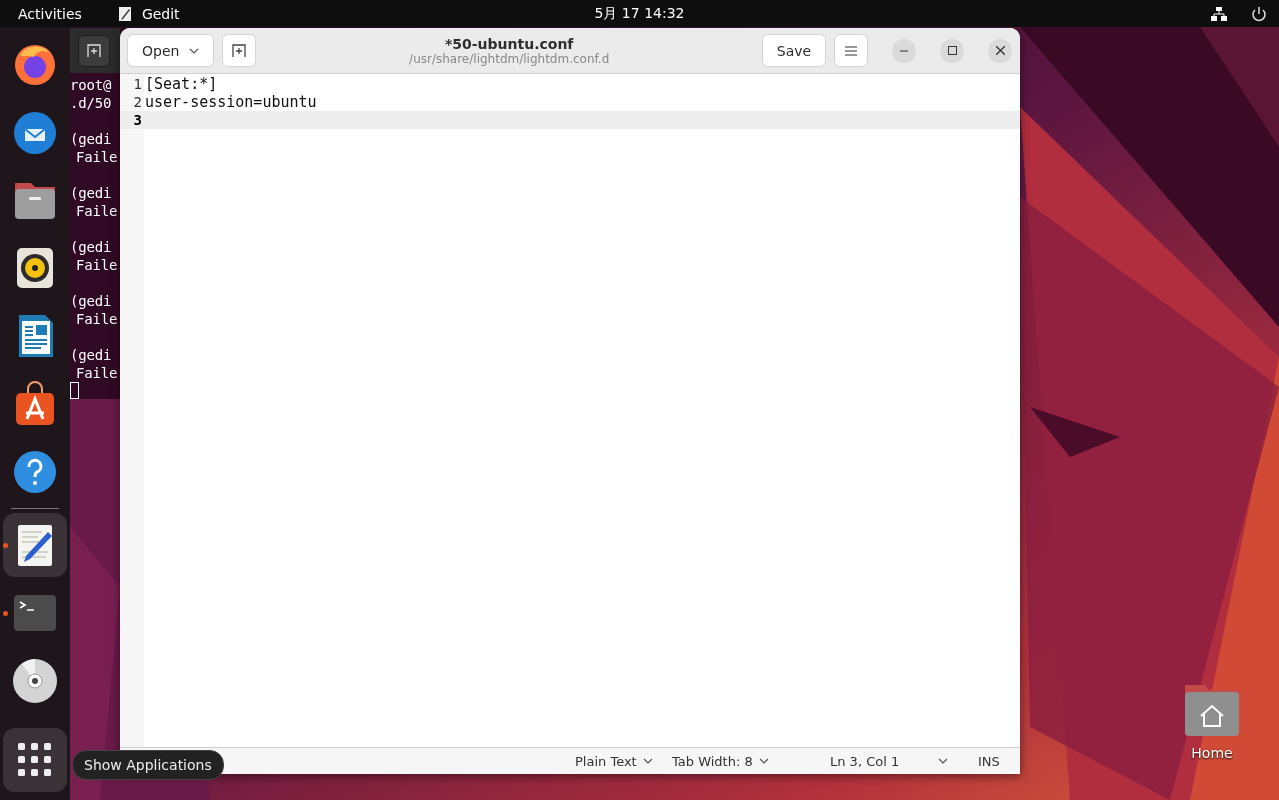 This screenshot has width=1279, height=800. Describe the element at coordinates (91, 103) in the screenshot. I see `terminal-line: .d/50` at that location.